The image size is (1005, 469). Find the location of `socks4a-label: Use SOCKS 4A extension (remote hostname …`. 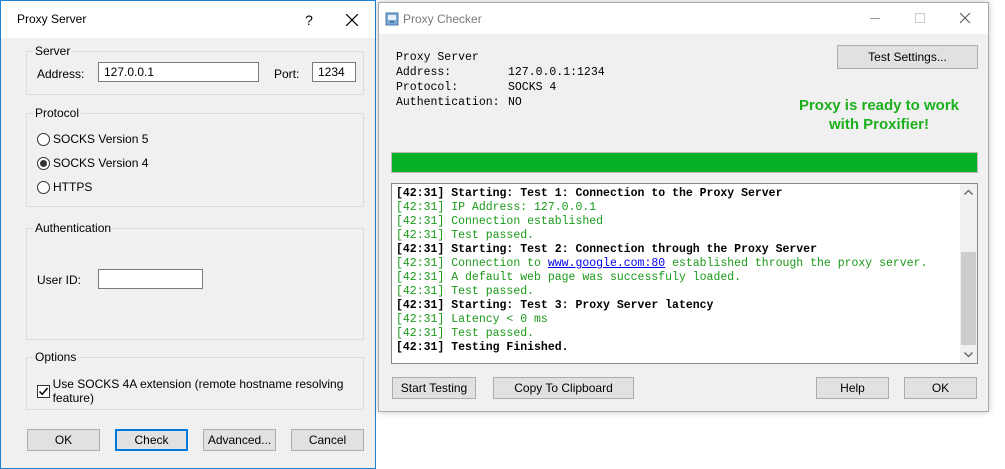

socks4a-label: Use SOCKS 4A extension (remote hostname … is located at coordinates (198, 391).